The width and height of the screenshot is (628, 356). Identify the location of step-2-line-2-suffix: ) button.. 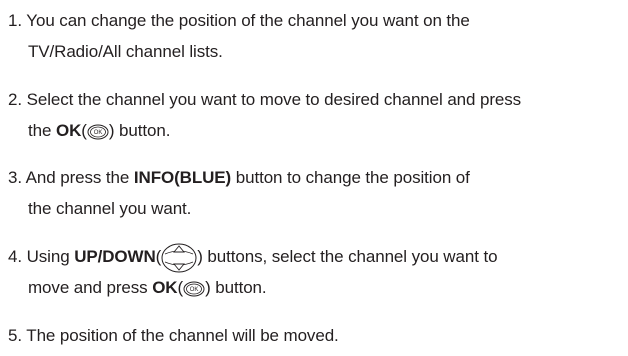
(139, 130).